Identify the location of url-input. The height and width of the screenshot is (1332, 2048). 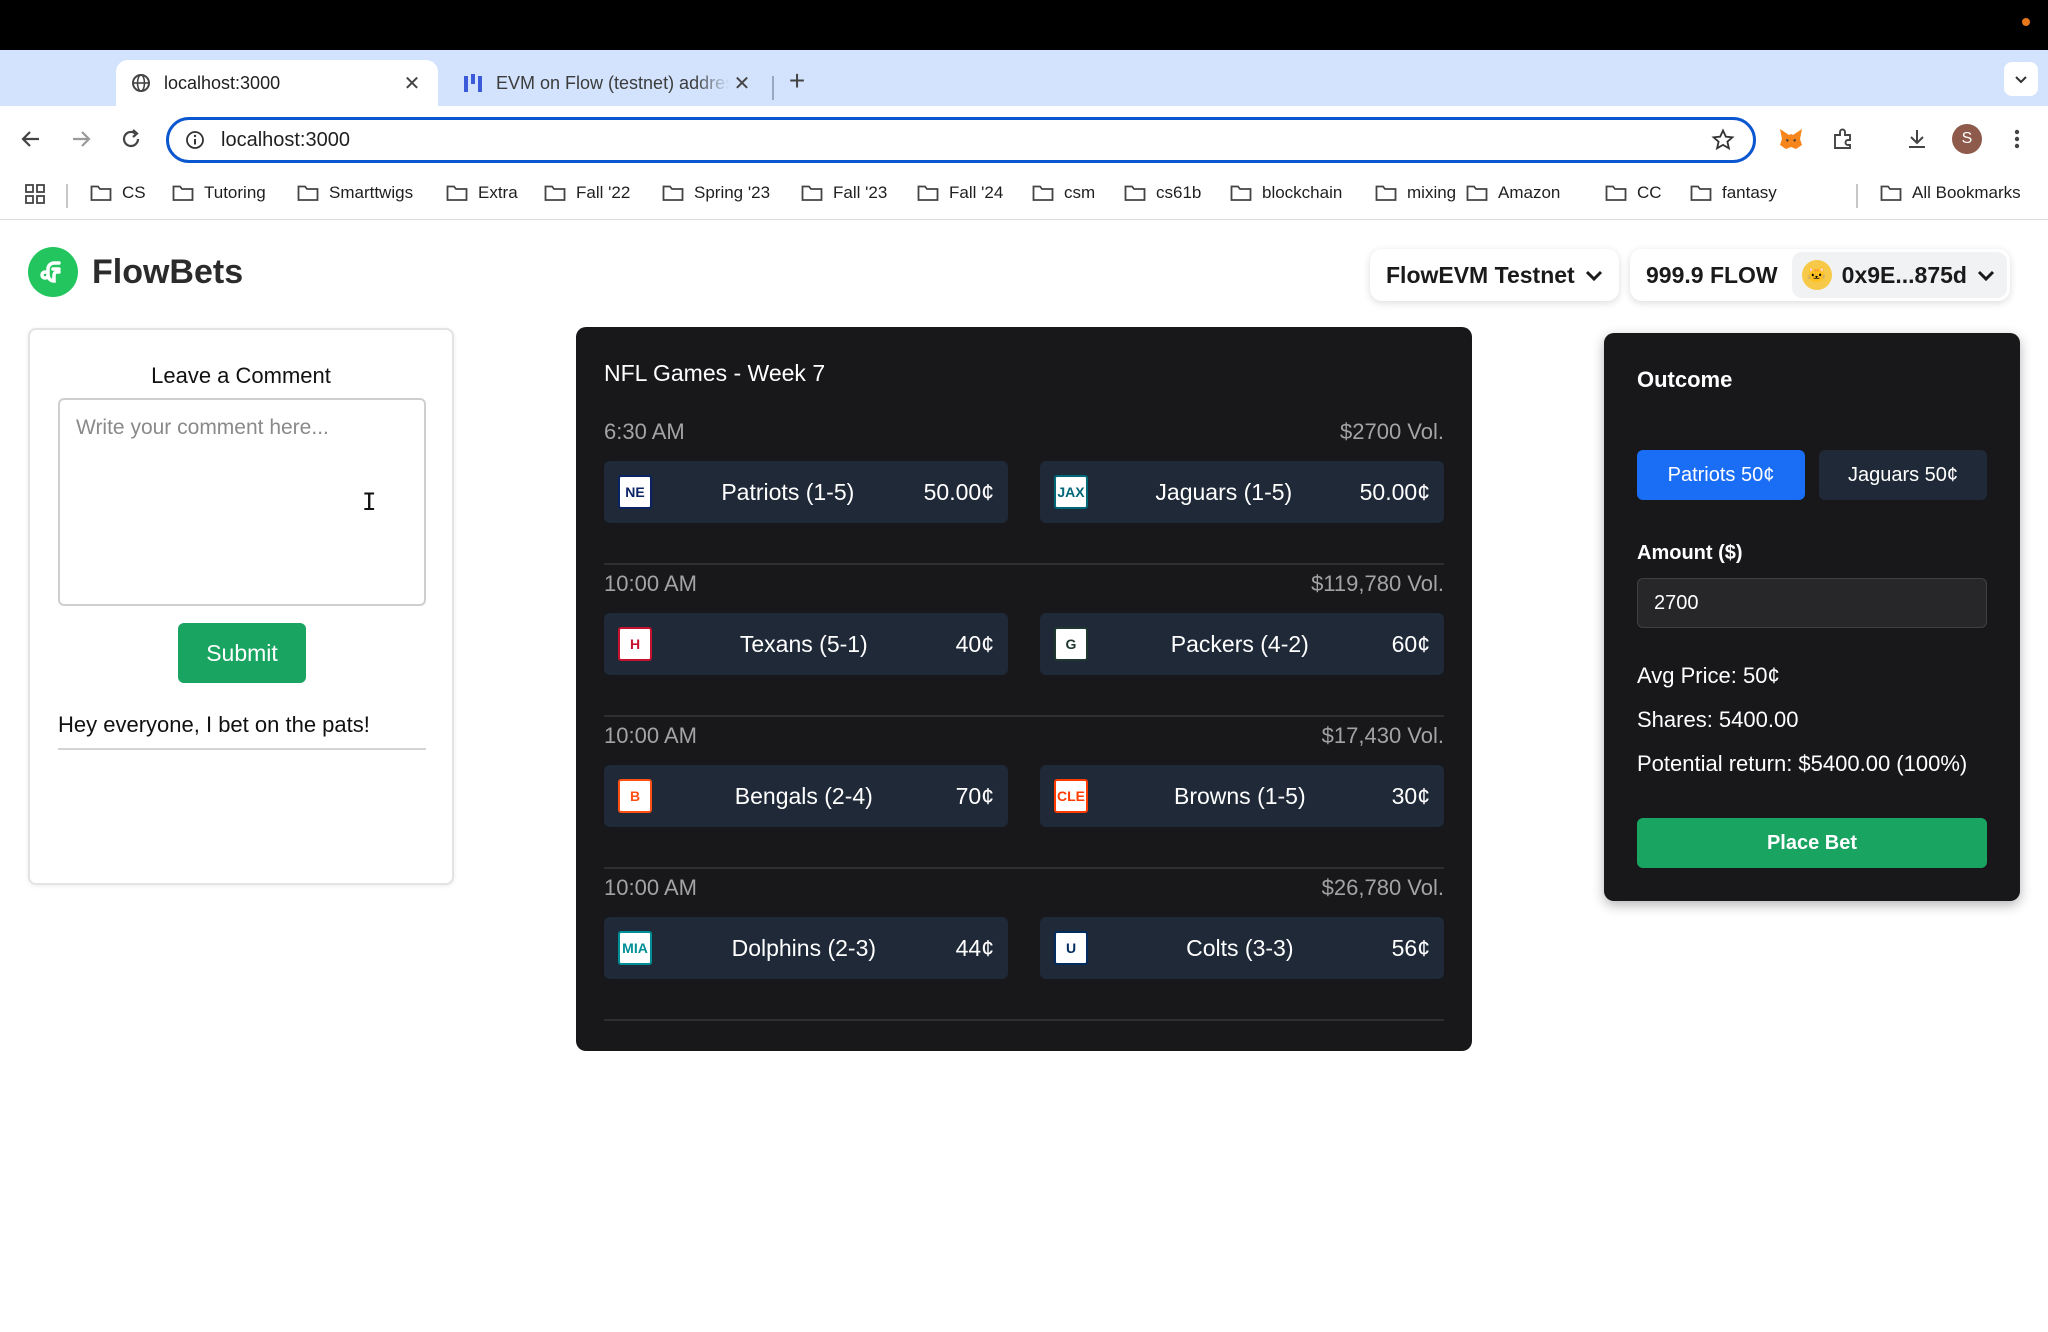
(921, 140).